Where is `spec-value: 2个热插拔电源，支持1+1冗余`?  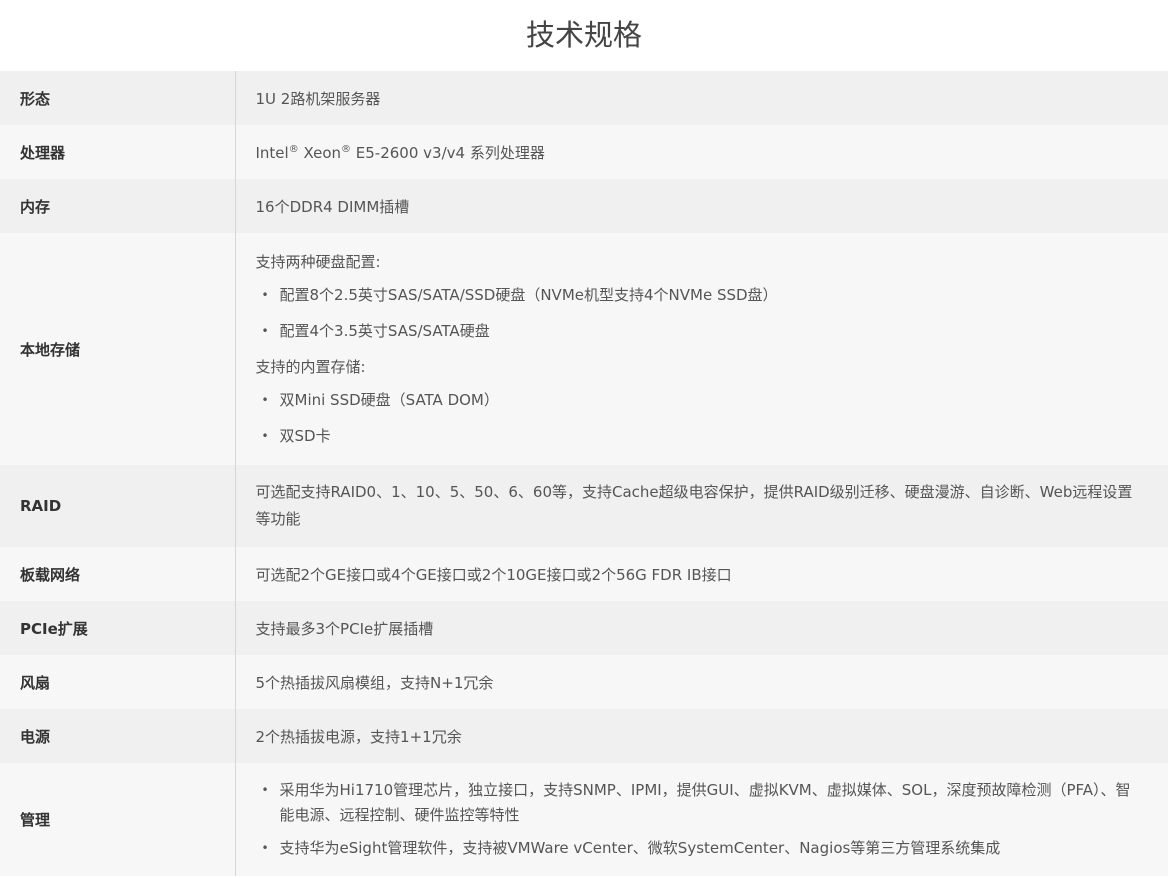
spec-value: 2个热插拔电源，支持1+1冗余 is located at coordinates (701, 736).